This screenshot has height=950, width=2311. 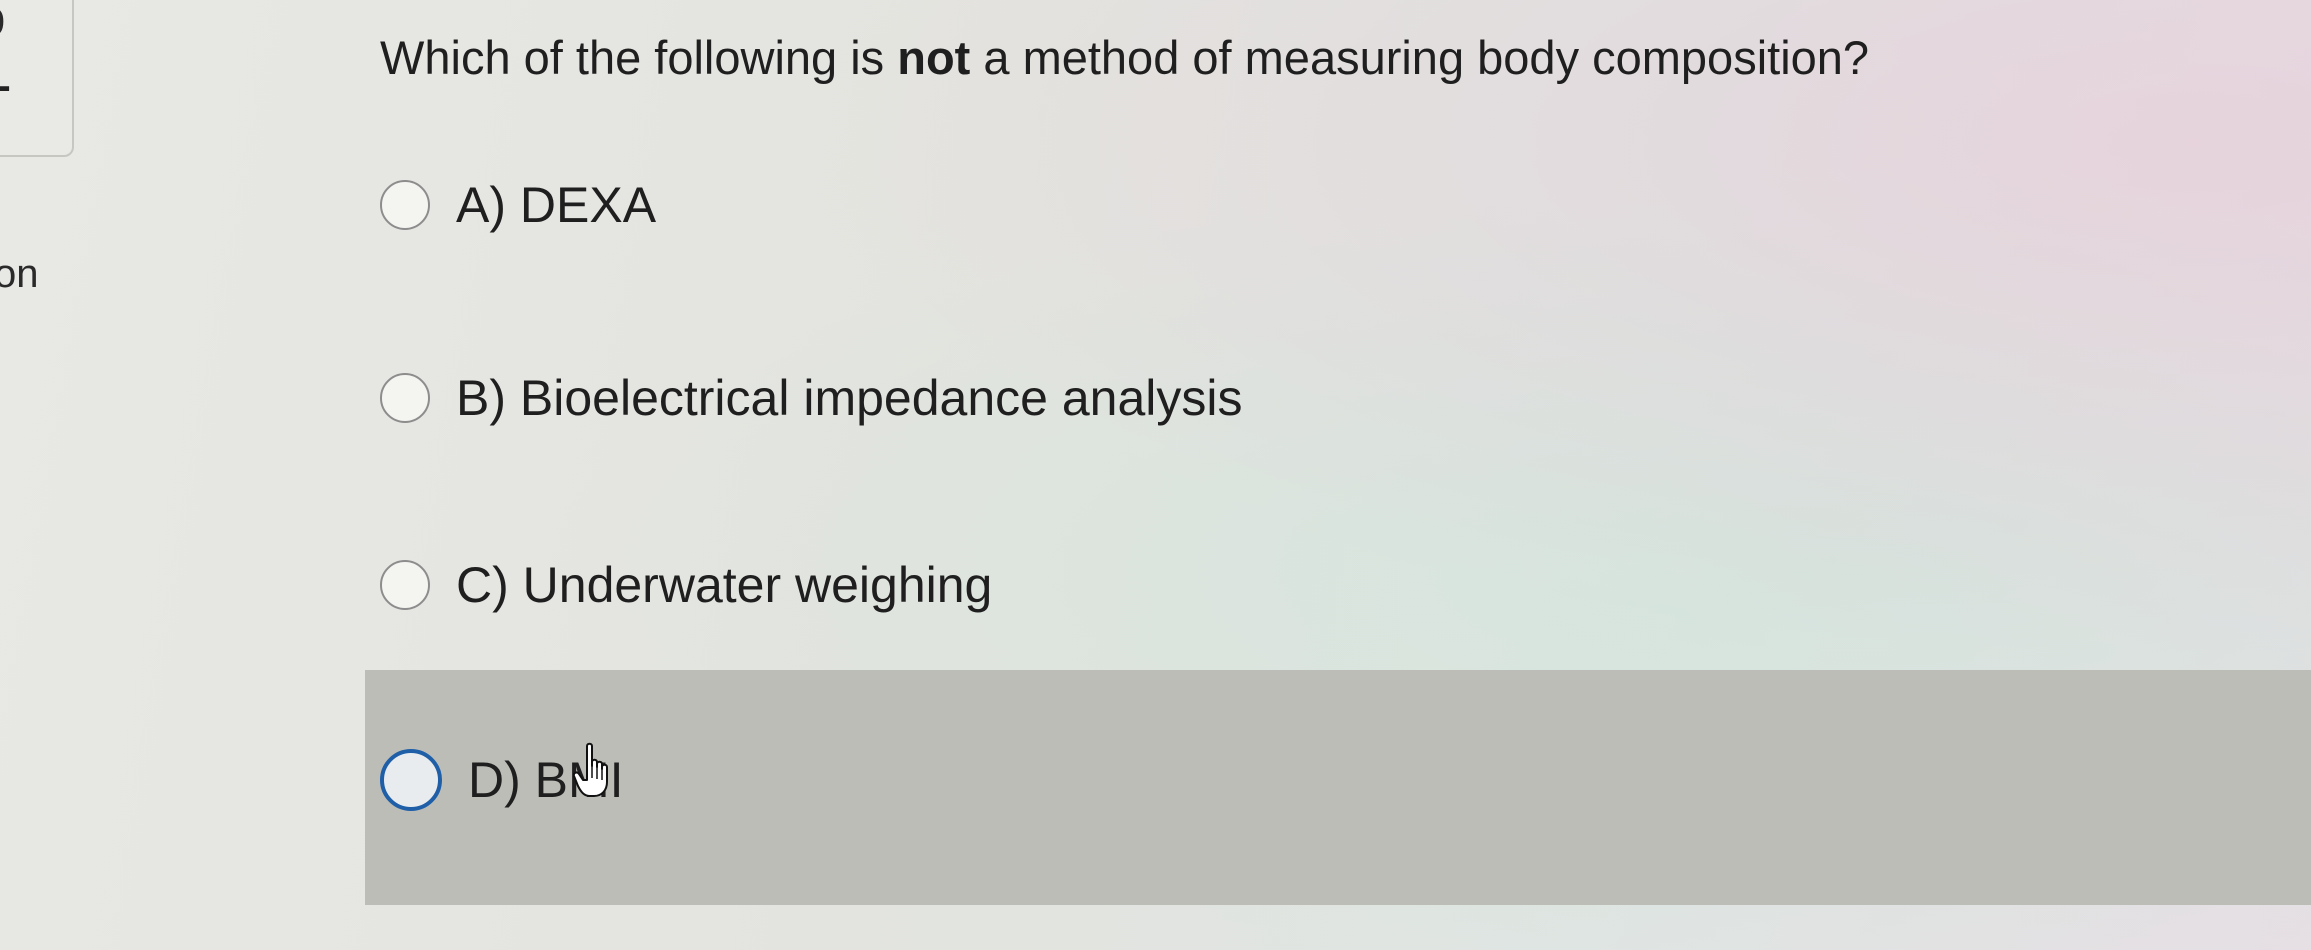 I want to click on answer-option-a: A) DEXA, so click(x=518, y=205).